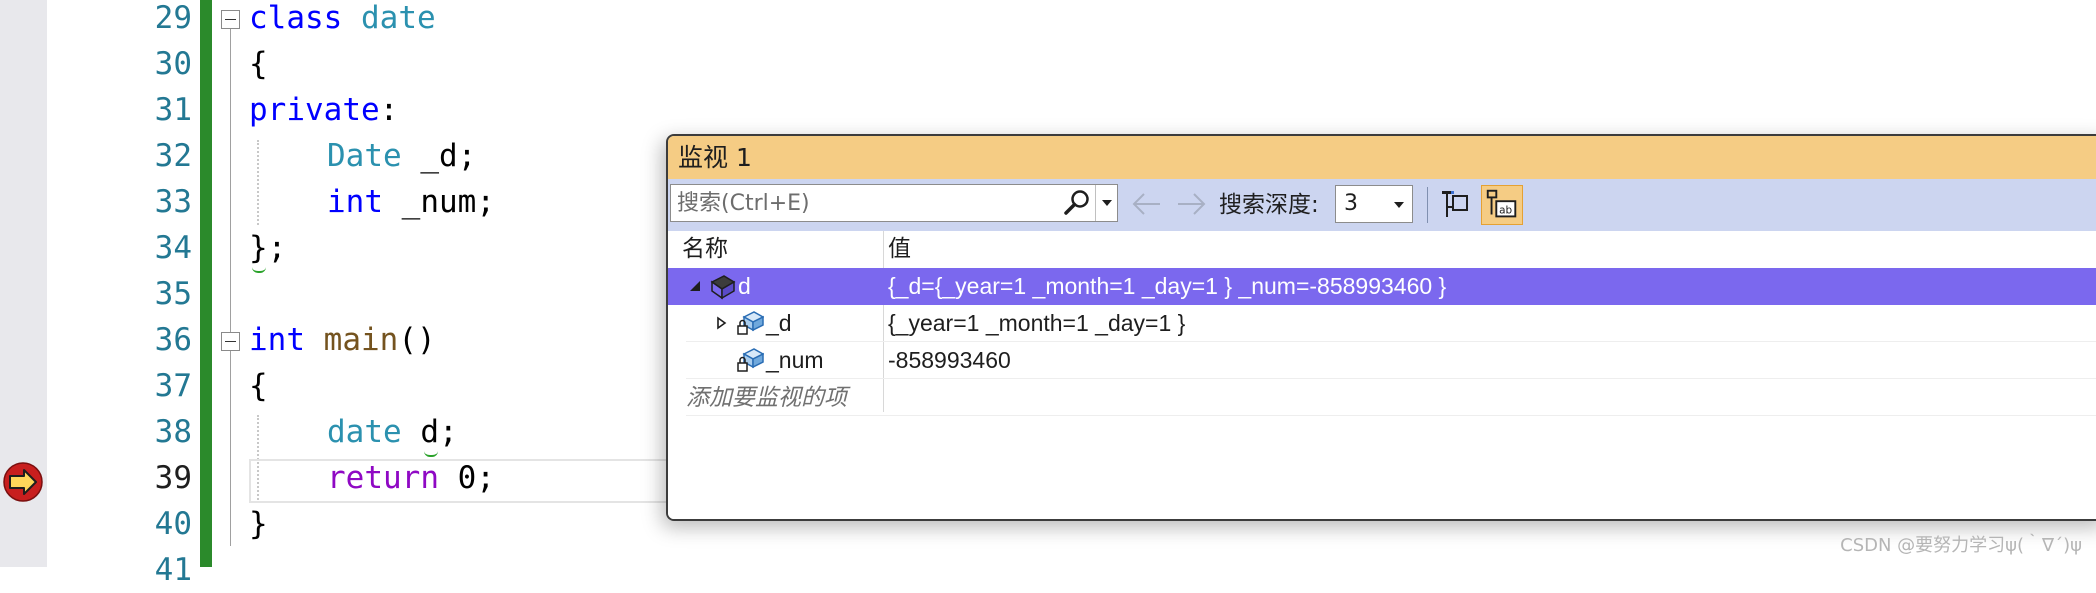  I want to click on search-options-dropdown, so click(1106, 203).